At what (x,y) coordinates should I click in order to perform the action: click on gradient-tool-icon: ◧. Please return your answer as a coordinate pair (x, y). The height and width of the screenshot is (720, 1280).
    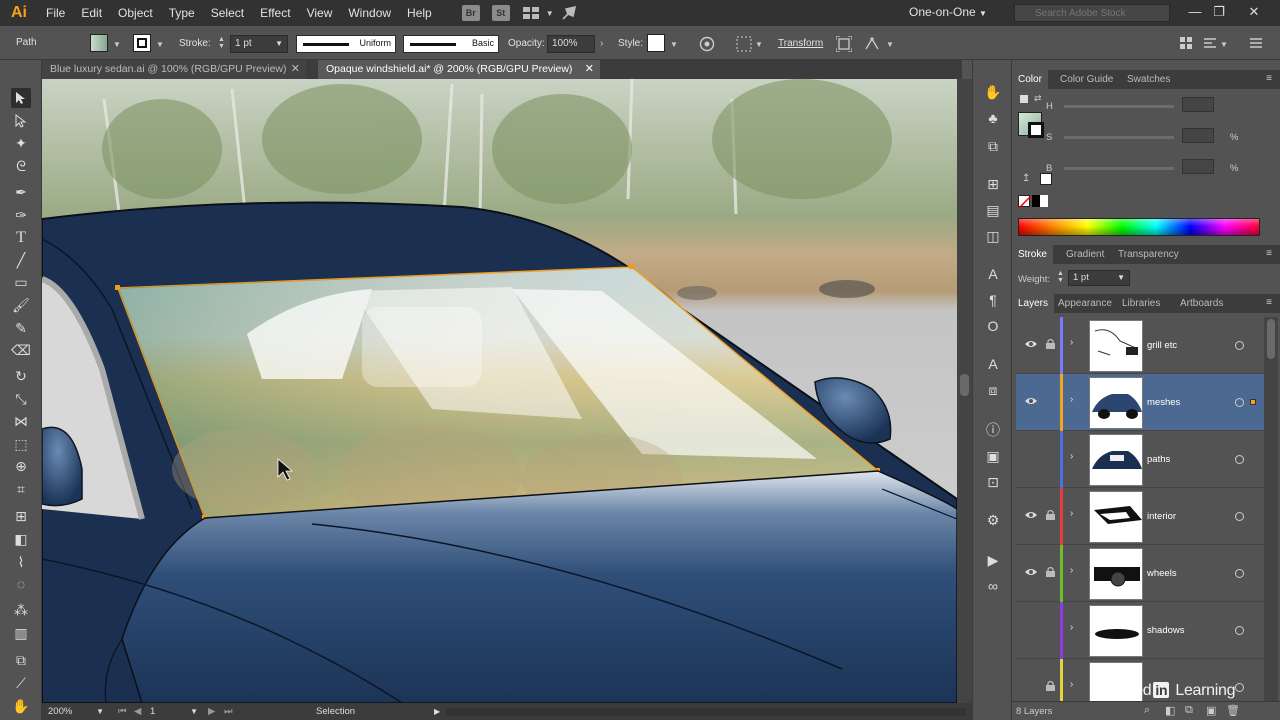
    Looking at the image, I should click on (21, 539).